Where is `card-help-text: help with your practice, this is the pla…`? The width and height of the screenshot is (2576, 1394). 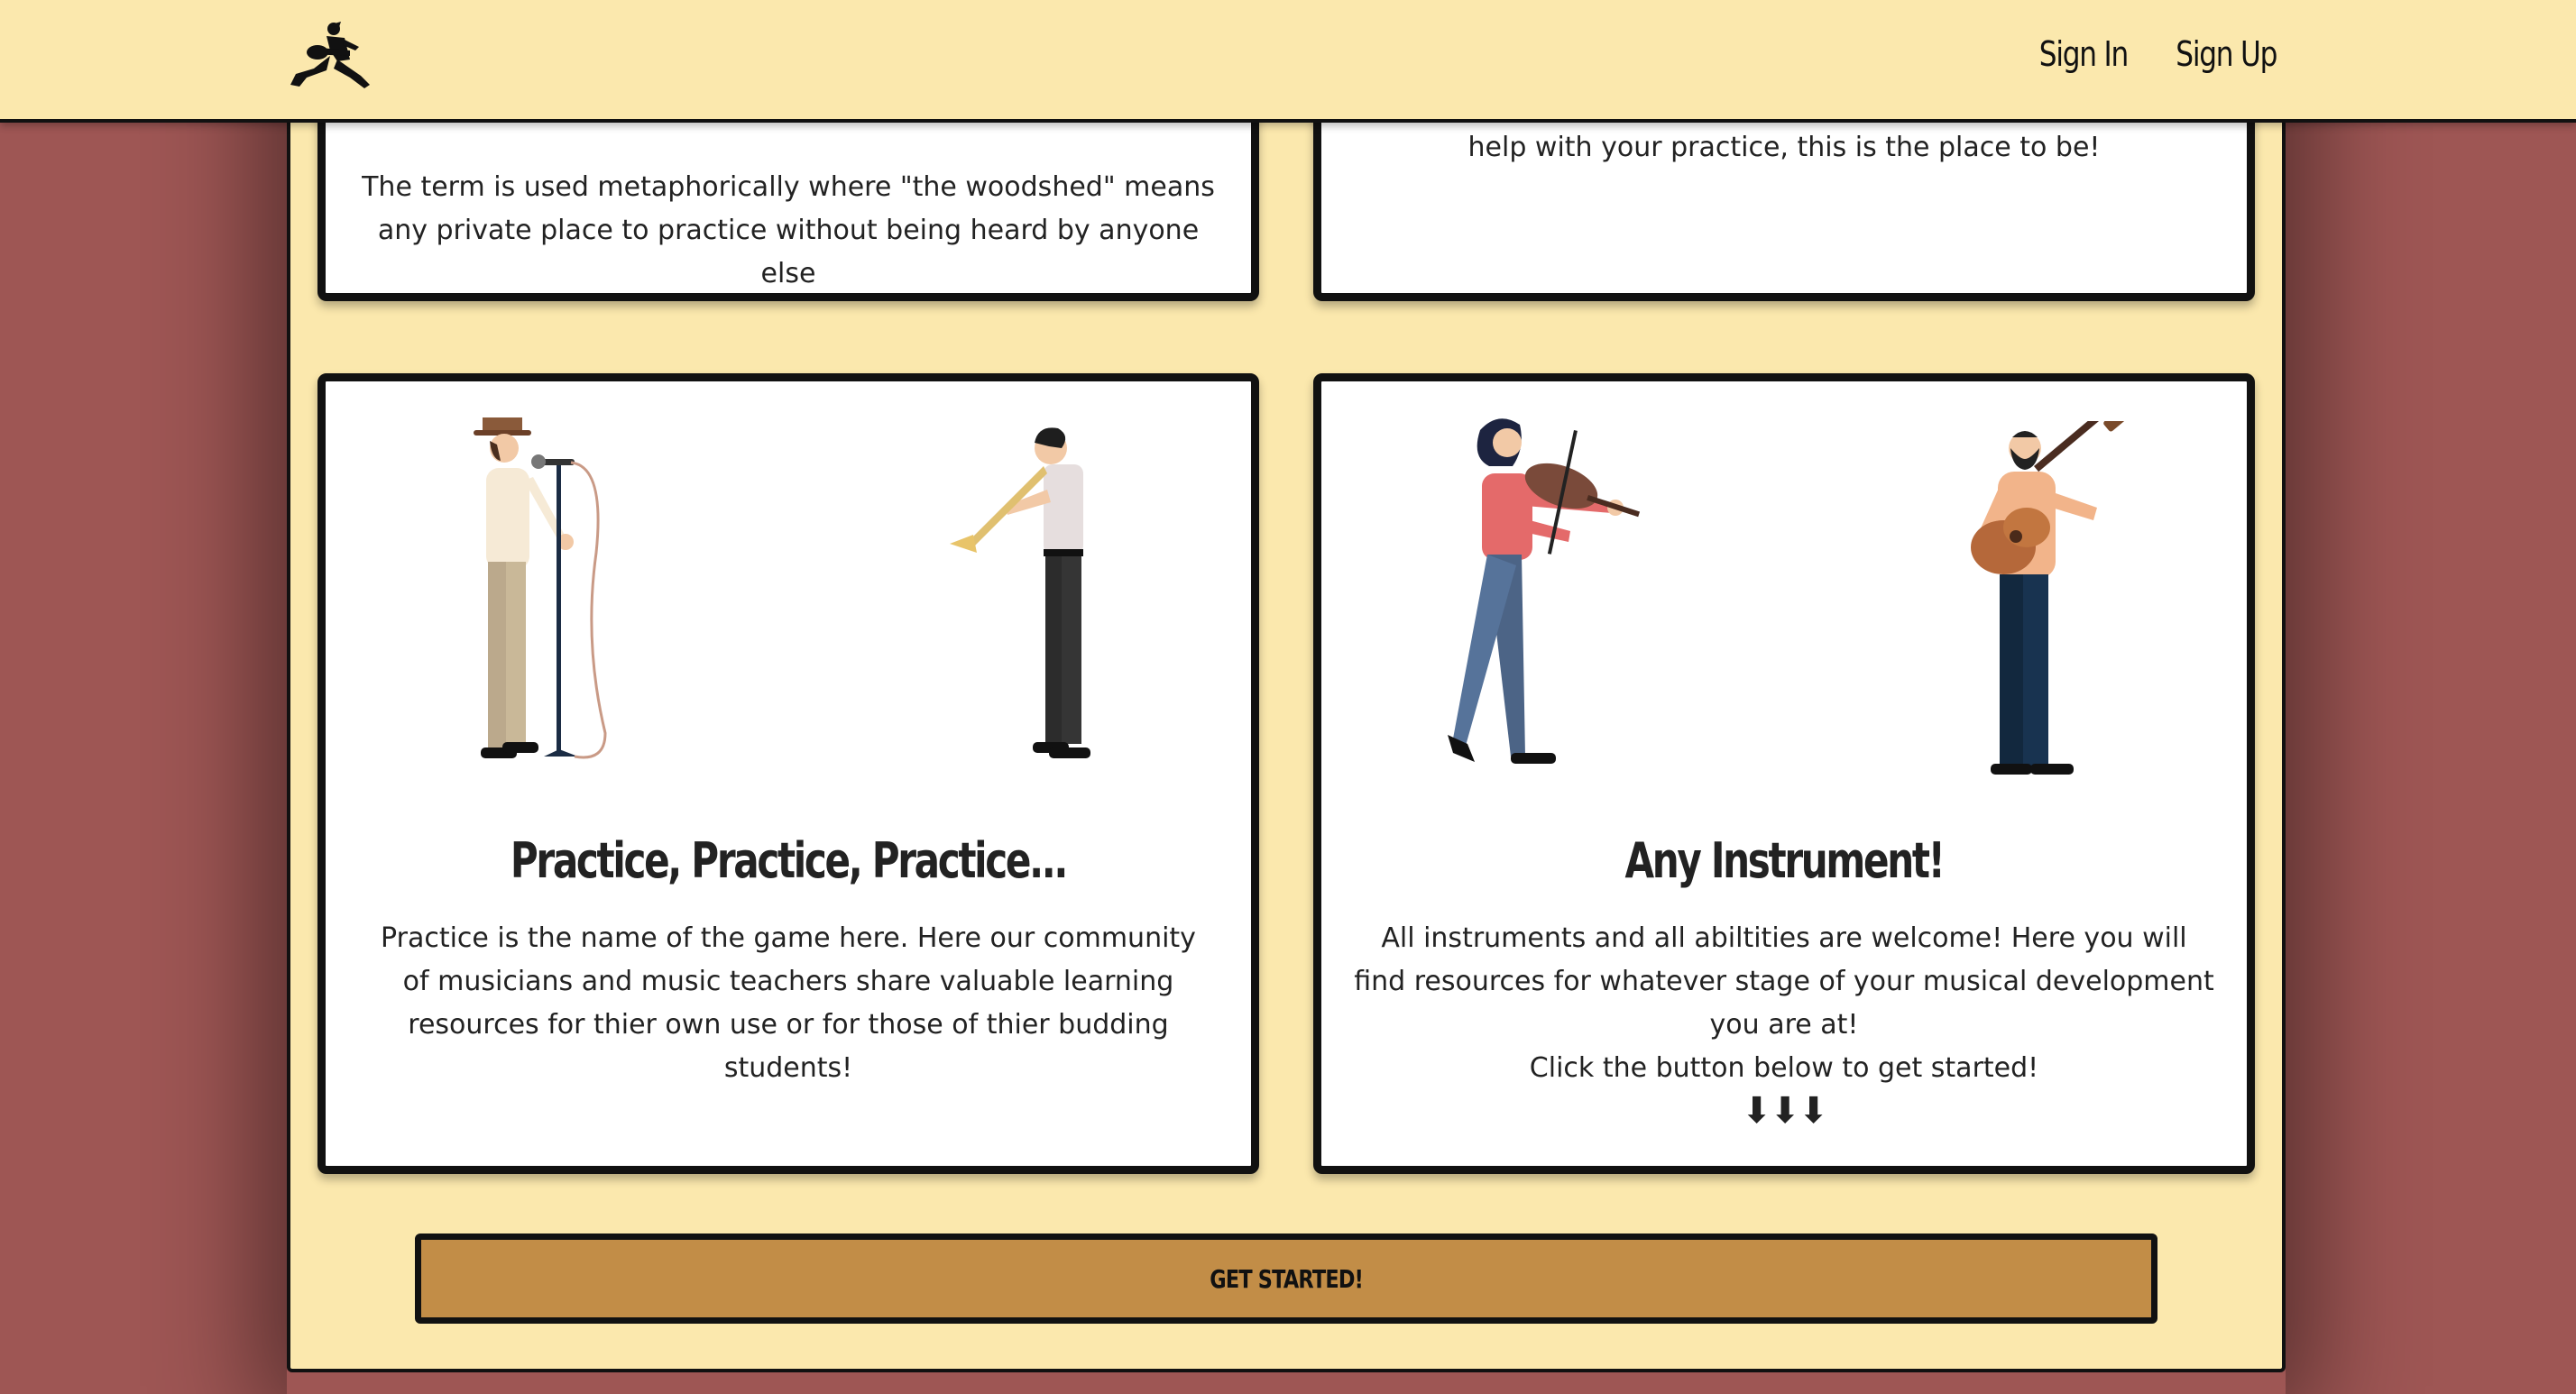 card-help-text: help with your practice, this is the pla… is located at coordinates (1784, 147).